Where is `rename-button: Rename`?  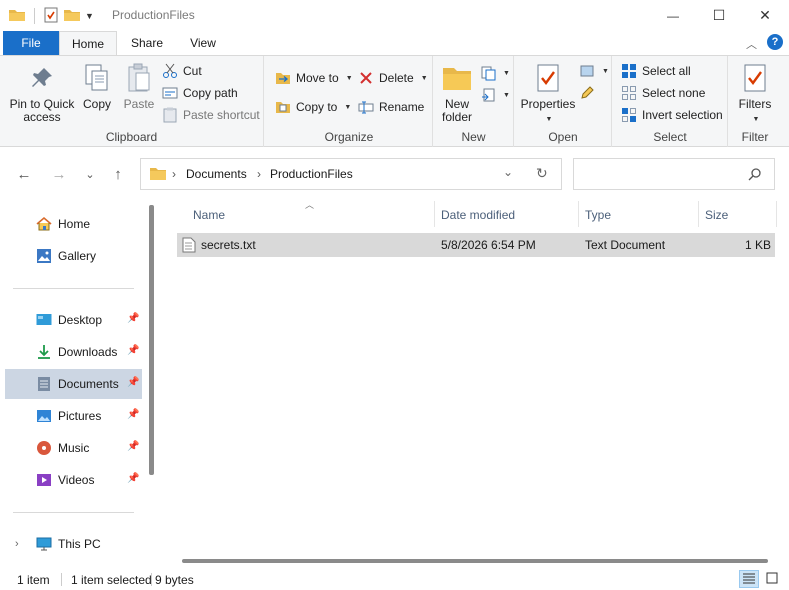 rename-button: Rename is located at coordinates (391, 107).